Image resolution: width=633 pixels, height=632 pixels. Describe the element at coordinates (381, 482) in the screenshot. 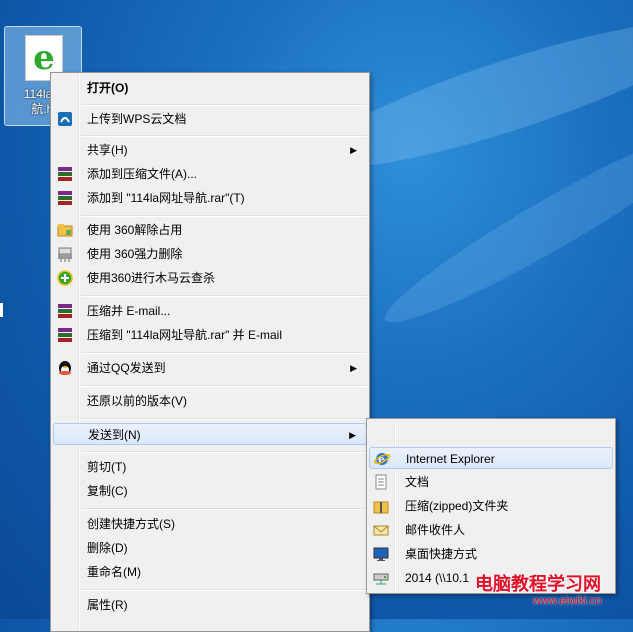

I see `documents-icon` at that location.